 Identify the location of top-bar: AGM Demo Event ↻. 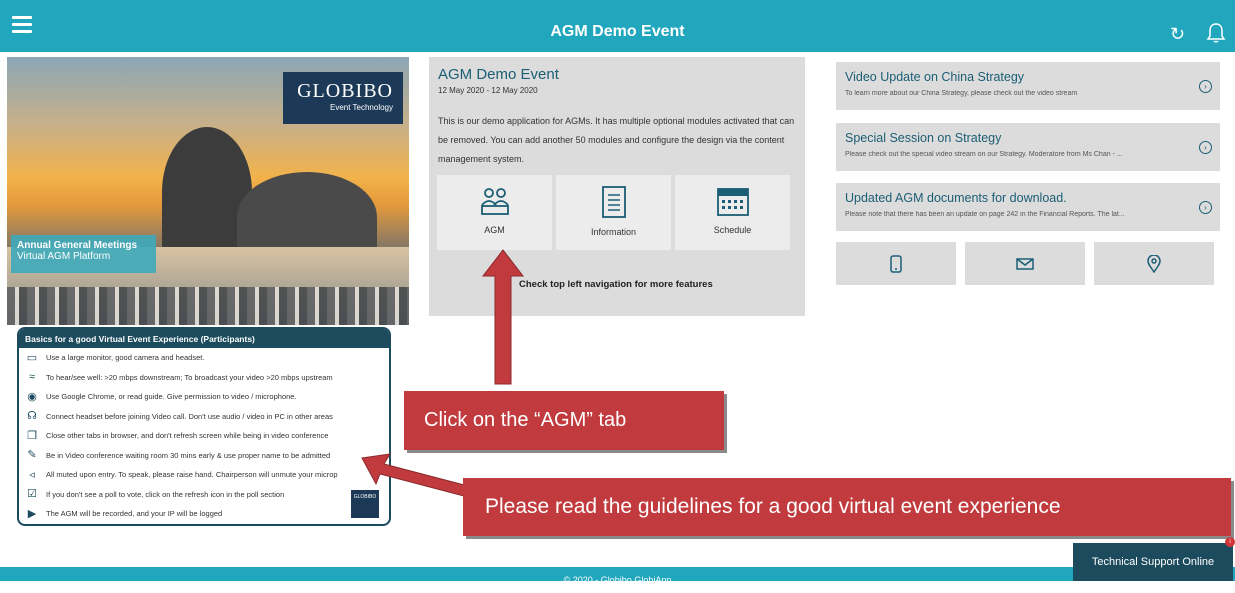
(617, 26).